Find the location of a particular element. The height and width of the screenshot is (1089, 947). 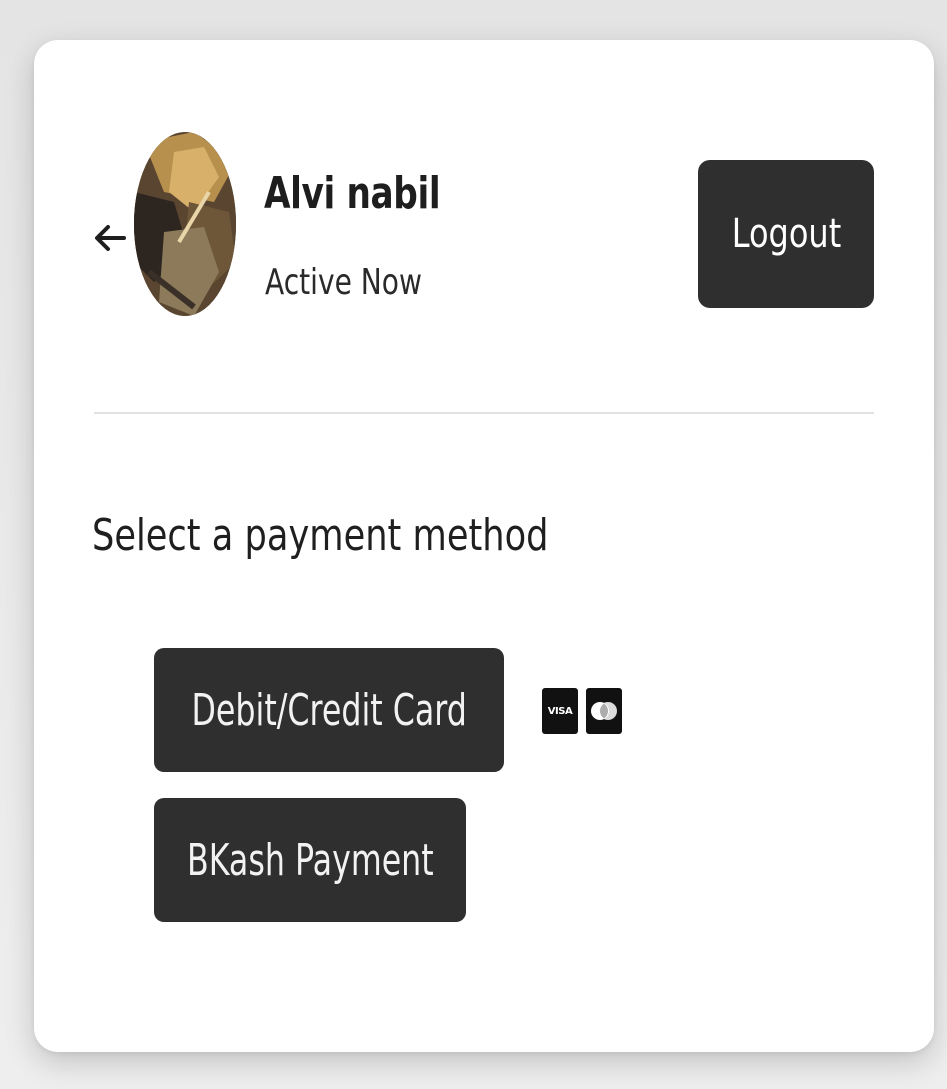

payment-method-title: Select a payment method is located at coordinates (320, 535).